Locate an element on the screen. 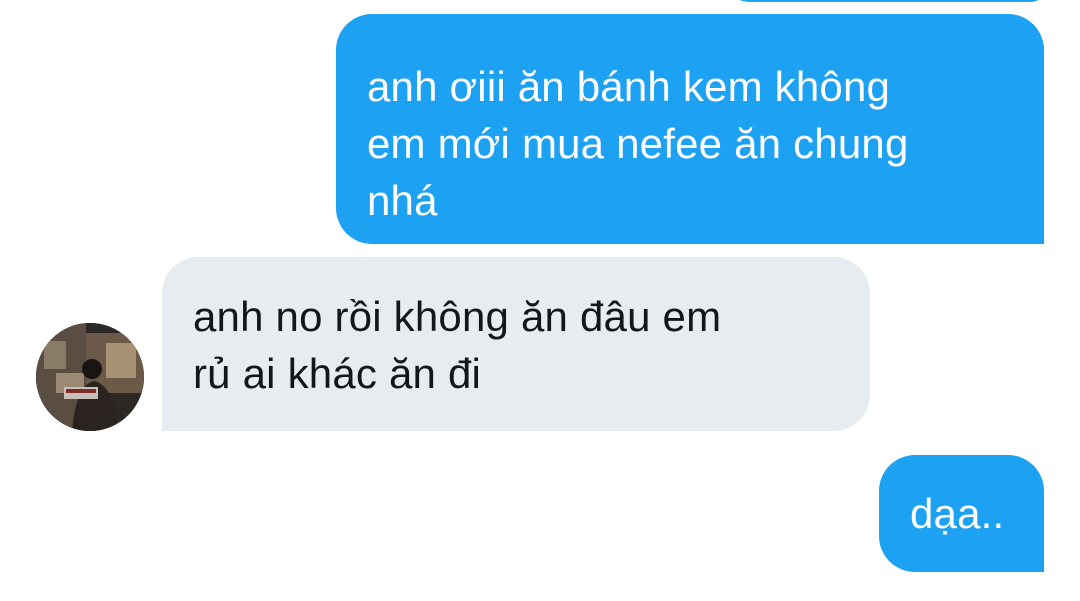 This screenshot has height=601, width=1080. contact-avatar is located at coordinates (90, 377).